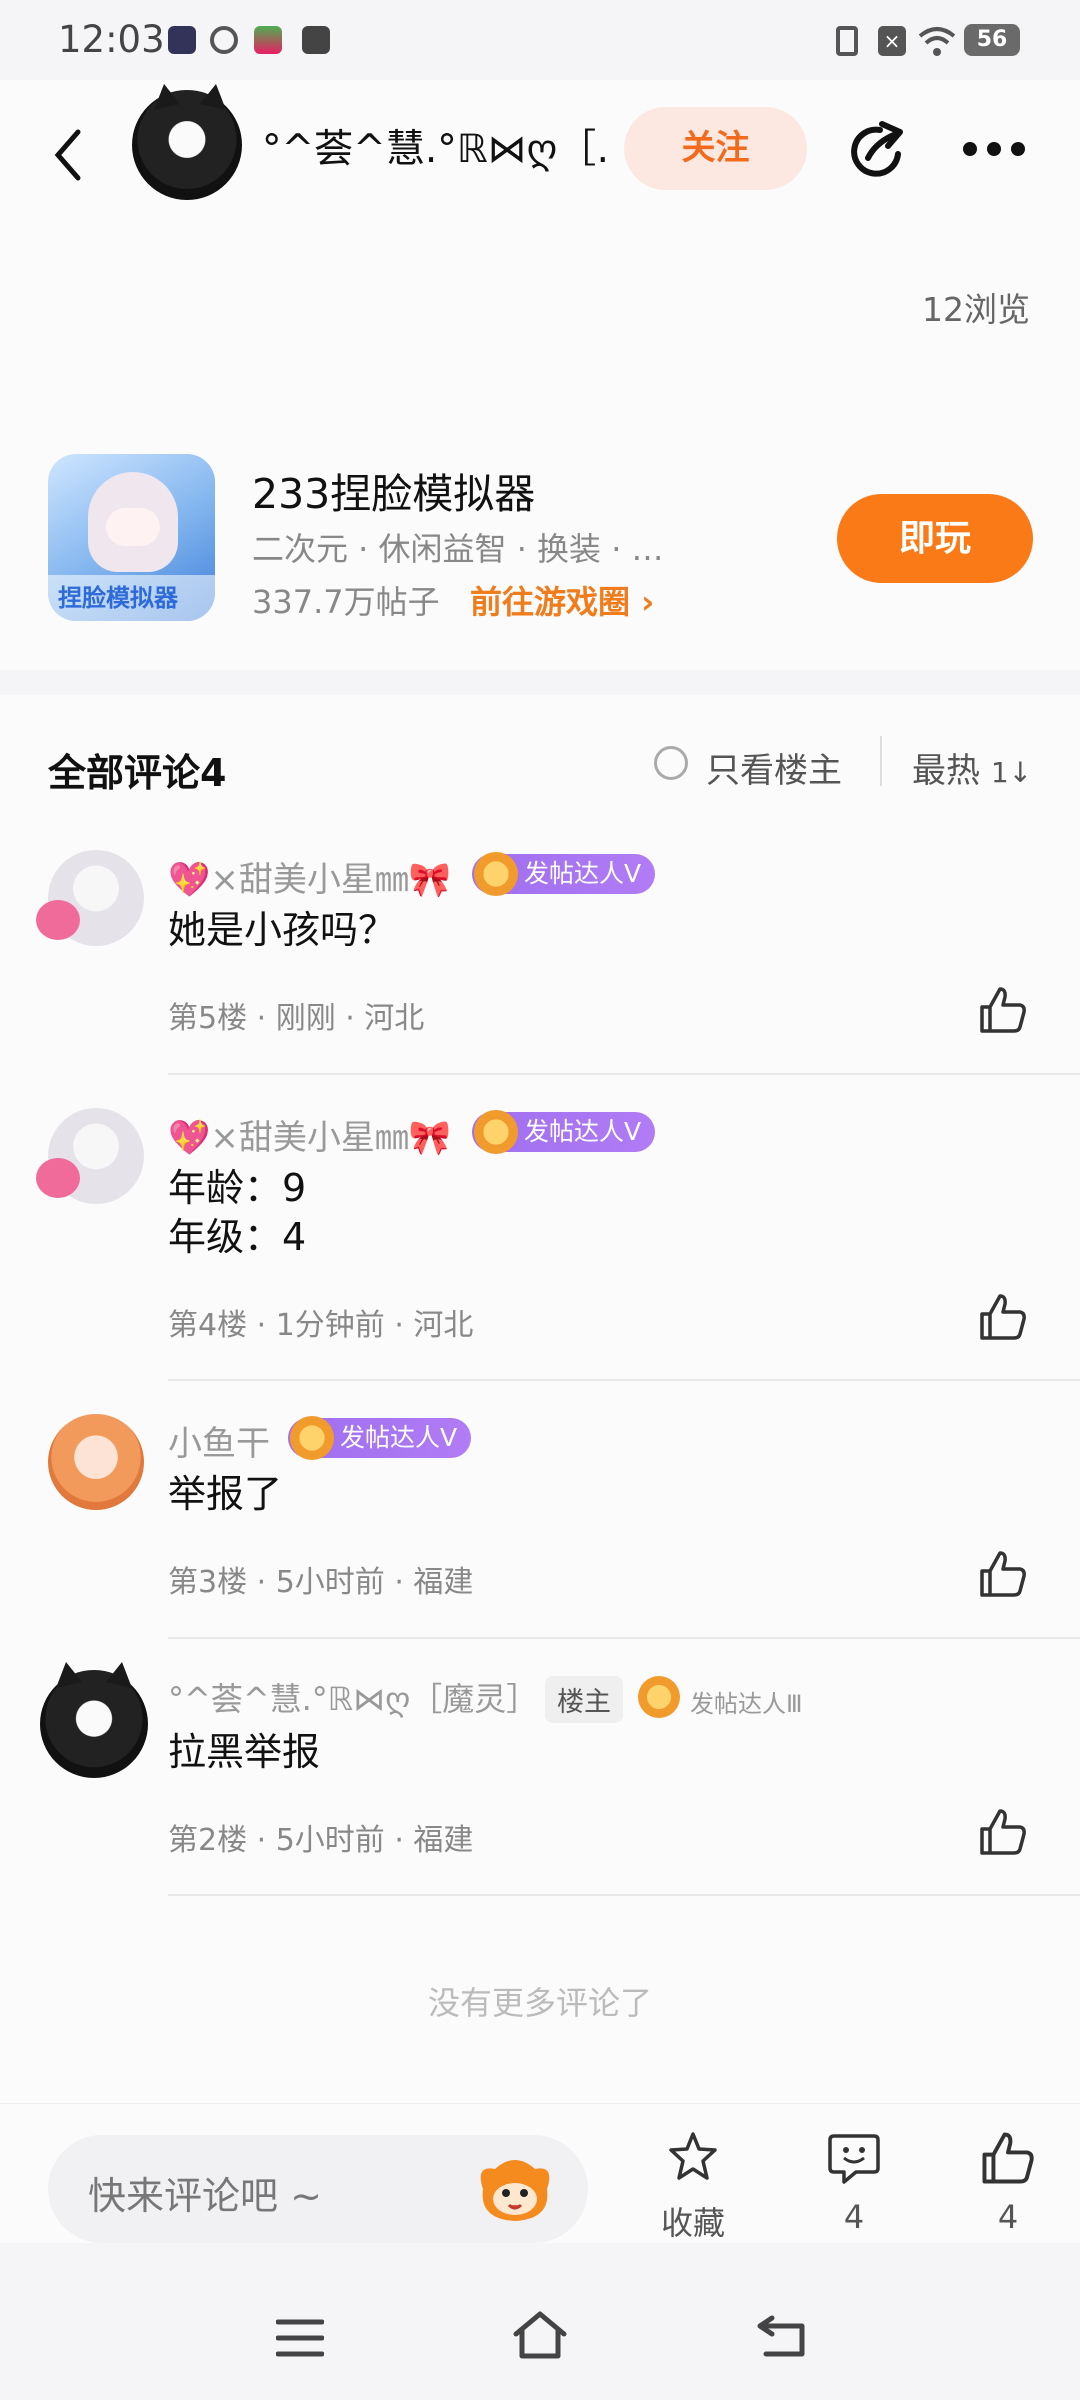  What do you see at coordinates (994, 149) in the screenshot?
I see `more-icon` at bounding box center [994, 149].